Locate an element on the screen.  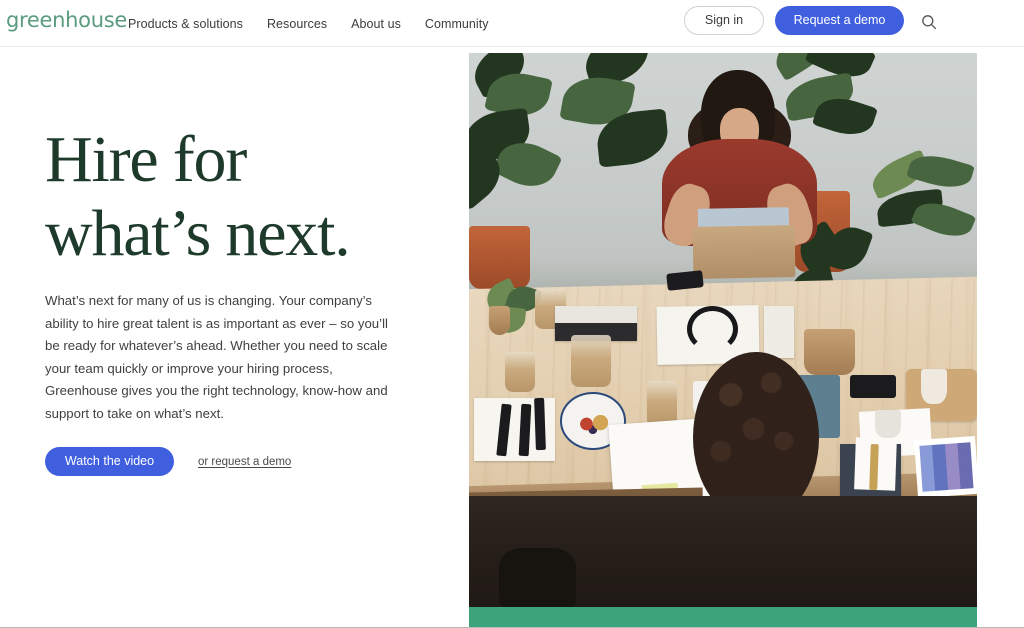
photo-headphones is located at coordinates (713, 329).